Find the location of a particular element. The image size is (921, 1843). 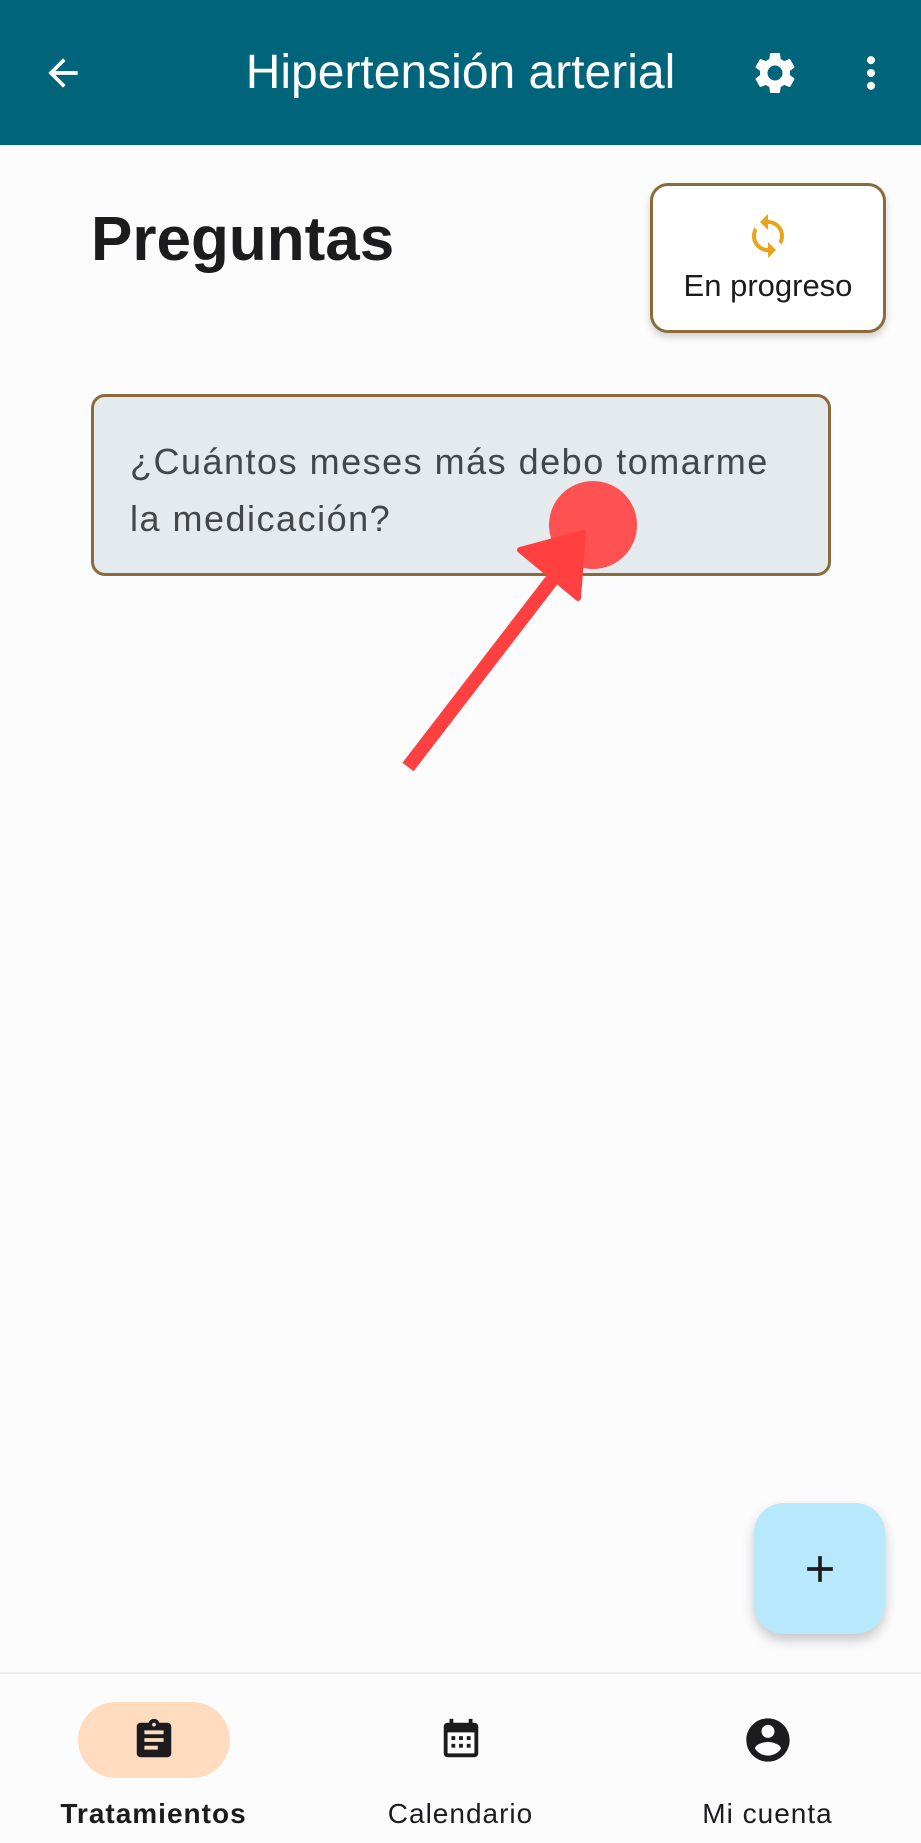

more-vert-icon is located at coordinates (871, 73).